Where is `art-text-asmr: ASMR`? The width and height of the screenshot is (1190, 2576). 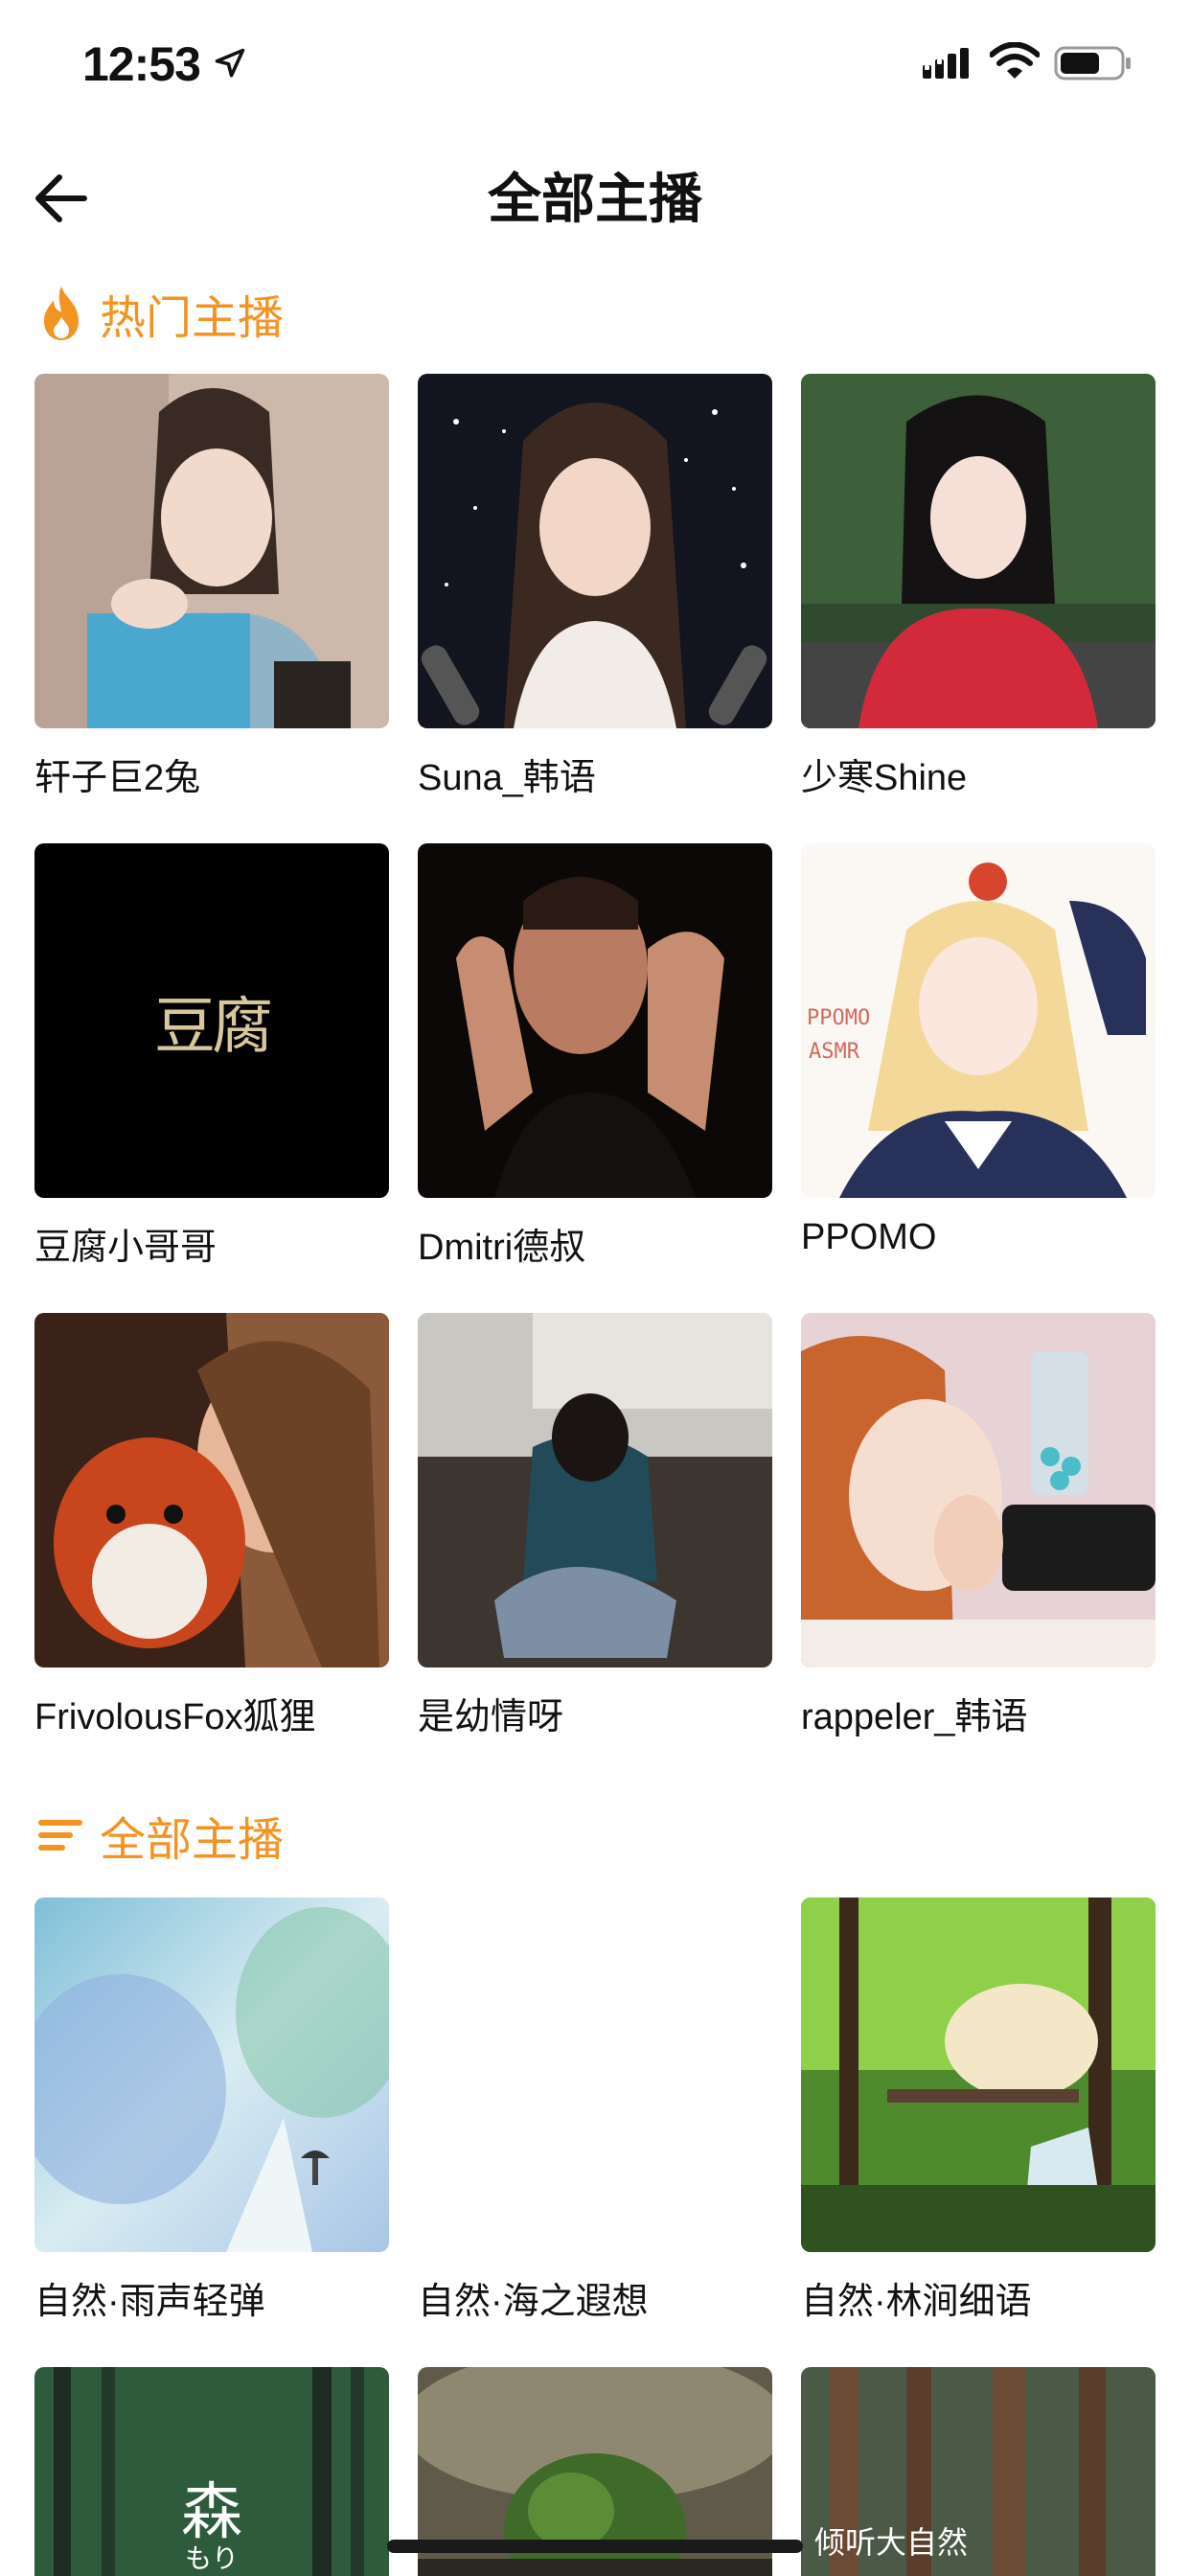 art-text-asmr: ASMR is located at coordinates (834, 1052).